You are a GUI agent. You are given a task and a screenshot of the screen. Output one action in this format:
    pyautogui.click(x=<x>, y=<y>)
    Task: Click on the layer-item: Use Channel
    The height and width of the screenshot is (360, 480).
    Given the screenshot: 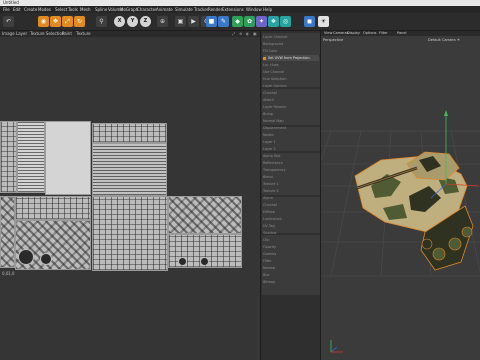 What is the action you would take?
    pyautogui.click(x=291, y=72)
    